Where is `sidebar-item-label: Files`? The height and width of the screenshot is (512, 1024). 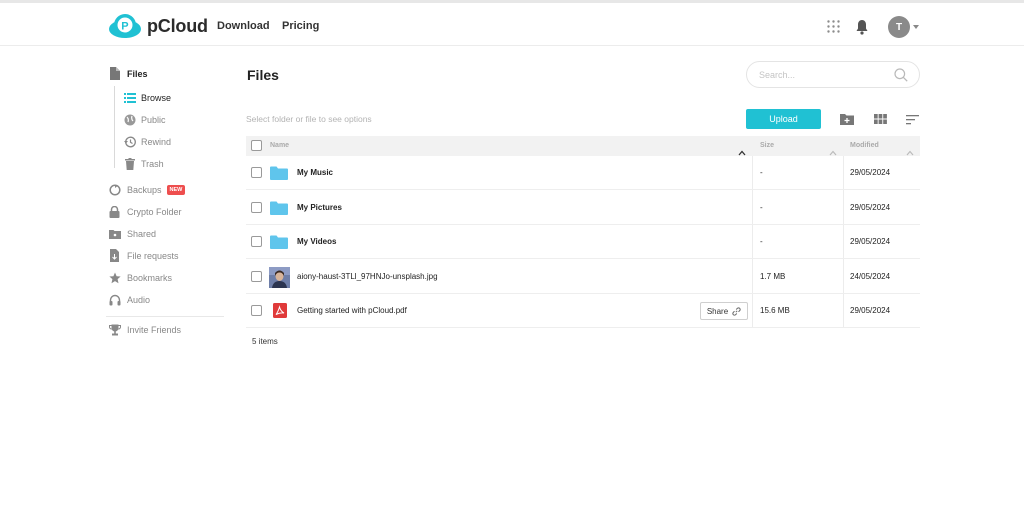
sidebar-item-label: Files is located at coordinates (137, 73).